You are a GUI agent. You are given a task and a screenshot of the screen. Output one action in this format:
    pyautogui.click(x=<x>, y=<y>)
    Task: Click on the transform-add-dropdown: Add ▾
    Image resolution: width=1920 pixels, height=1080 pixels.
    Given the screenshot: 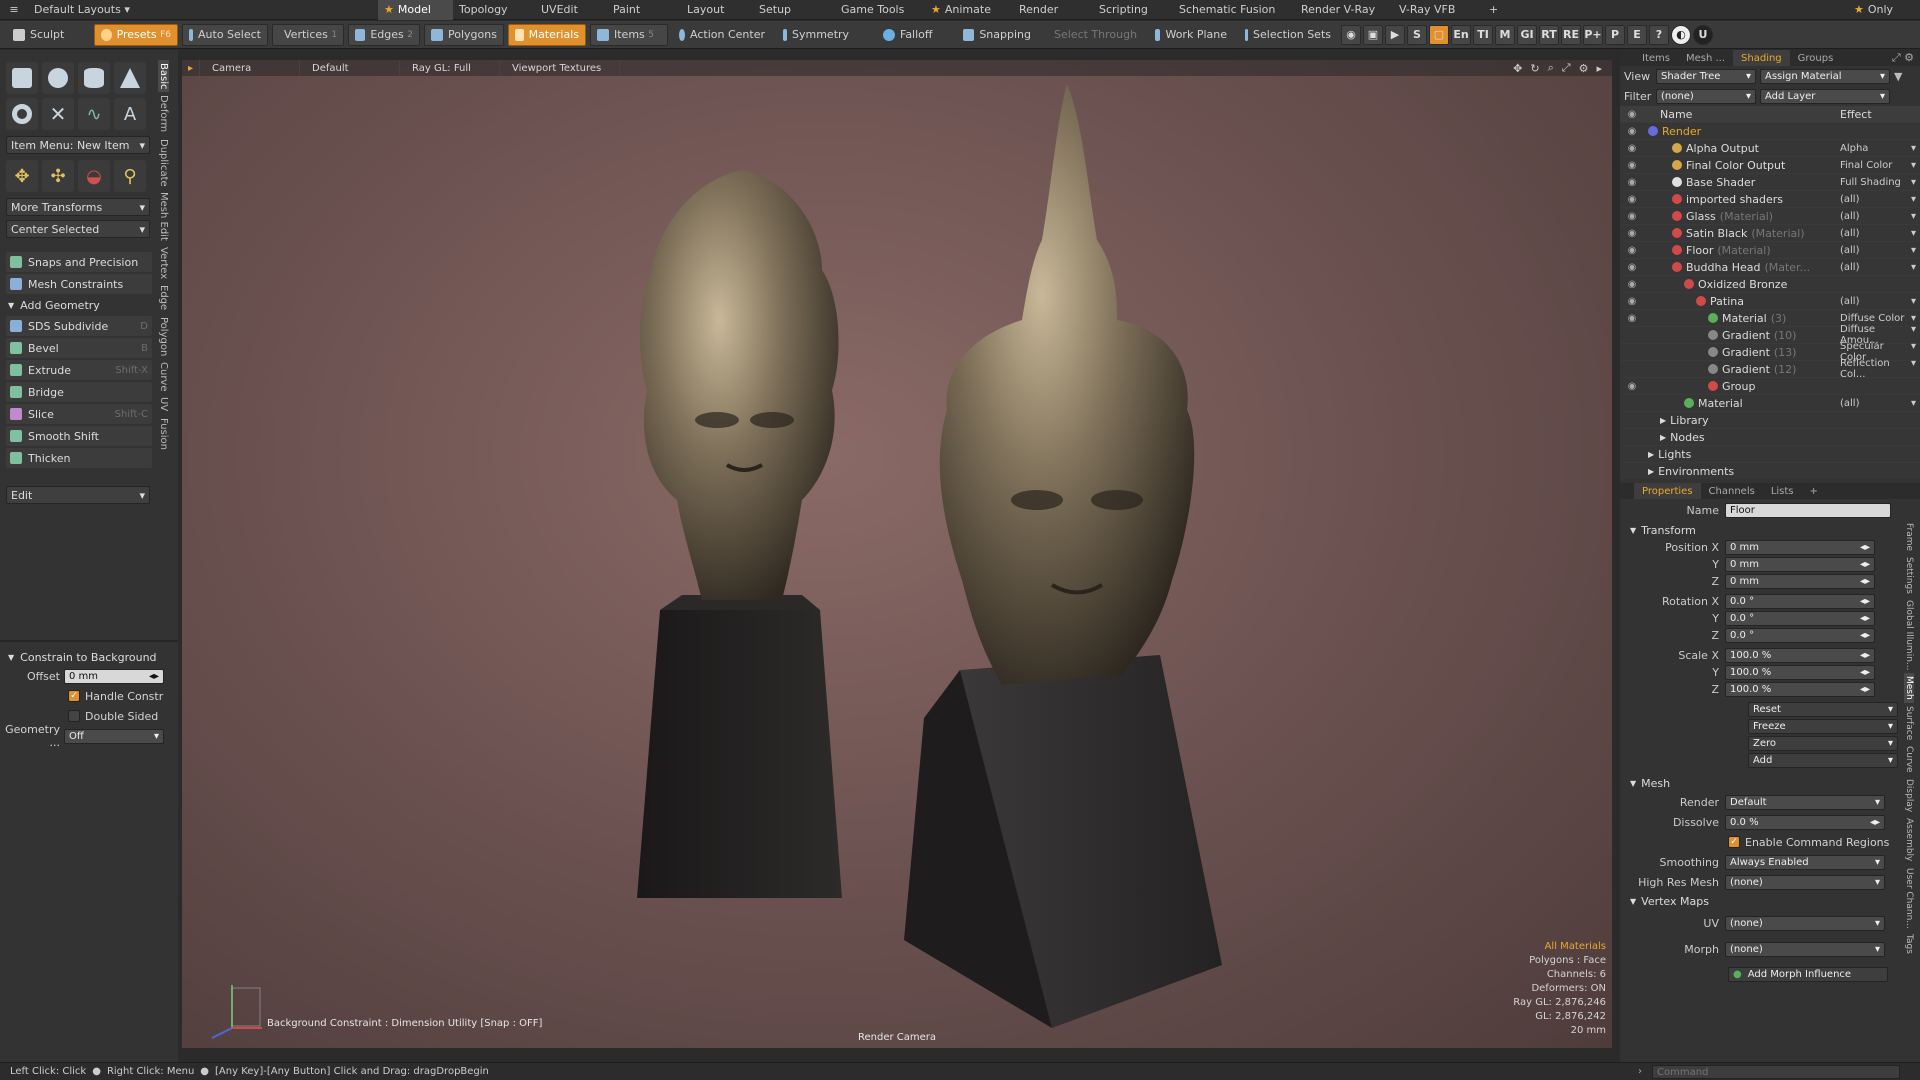 What is the action you would take?
    pyautogui.click(x=1823, y=760)
    